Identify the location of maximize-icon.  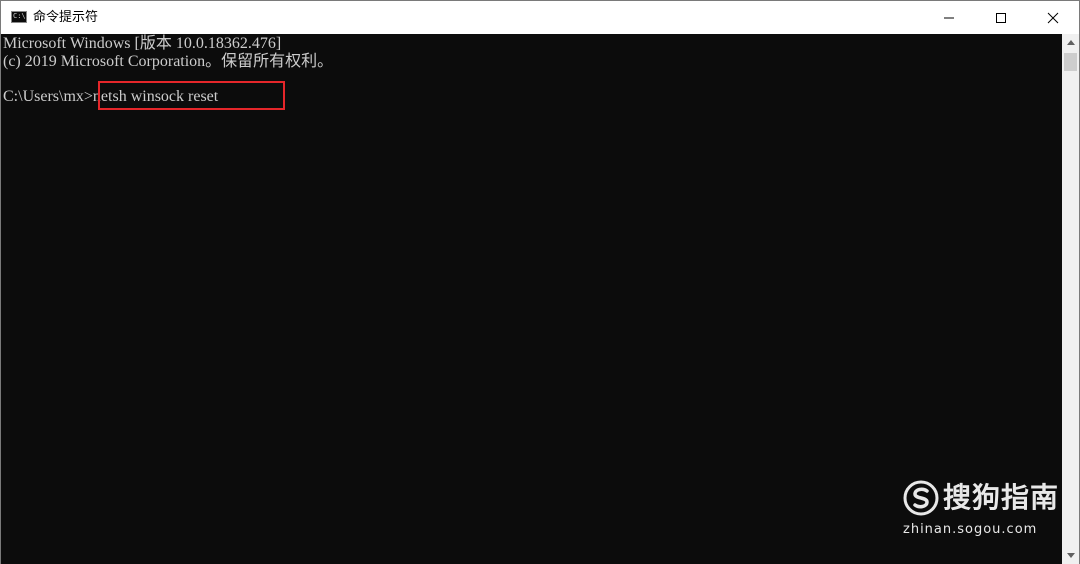
(1001, 17).